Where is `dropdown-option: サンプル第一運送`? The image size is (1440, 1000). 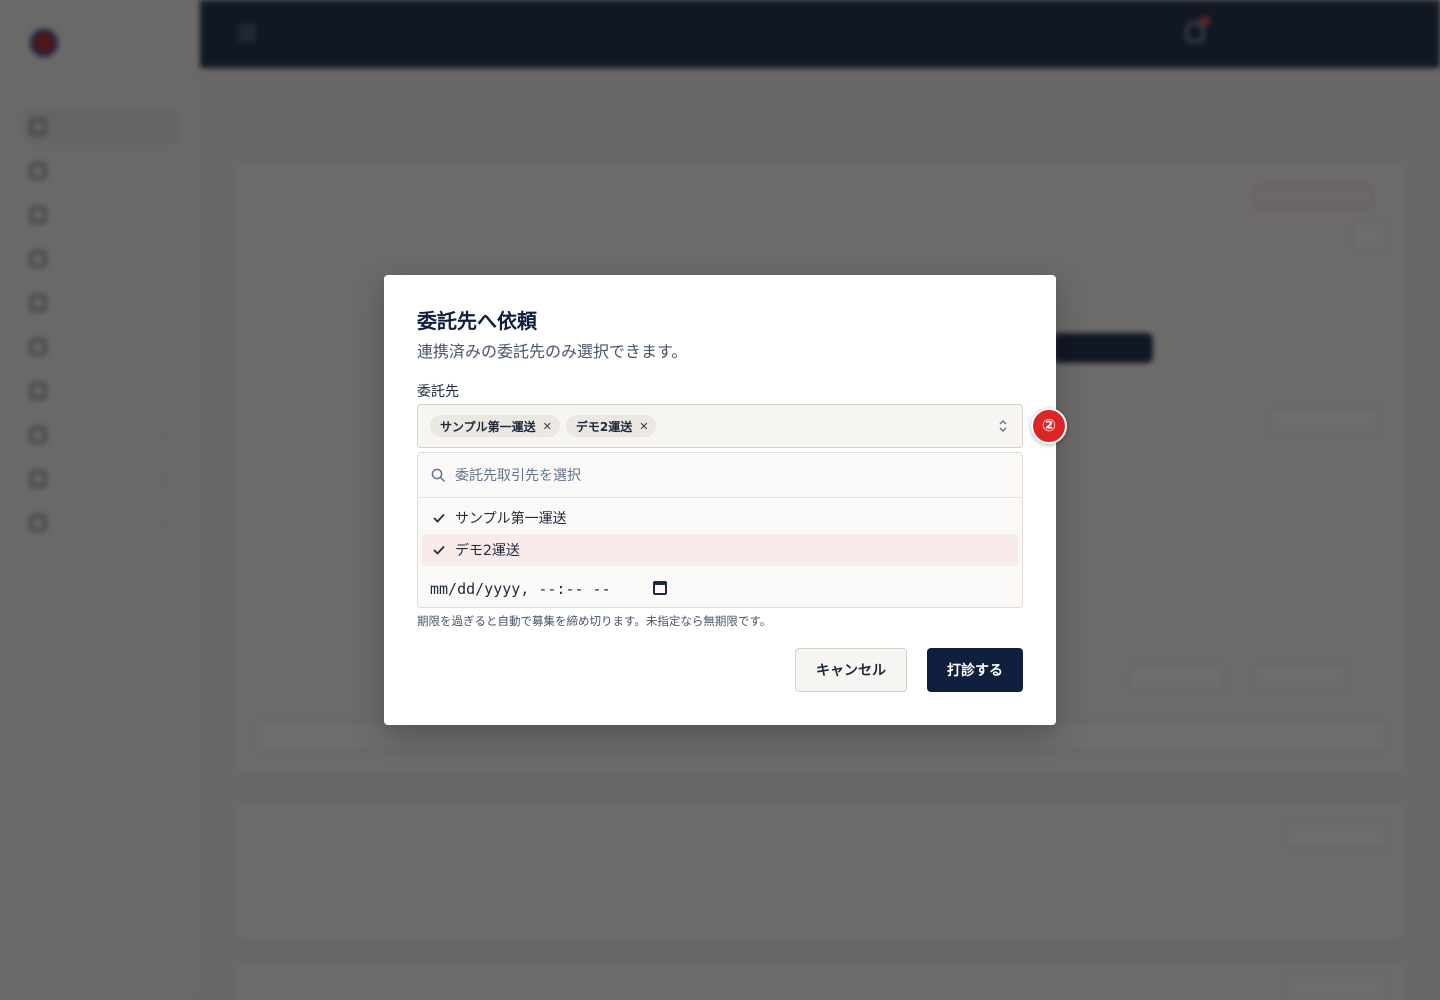
dropdown-option: サンプル第一運送 is located at coordinates (720, 518).